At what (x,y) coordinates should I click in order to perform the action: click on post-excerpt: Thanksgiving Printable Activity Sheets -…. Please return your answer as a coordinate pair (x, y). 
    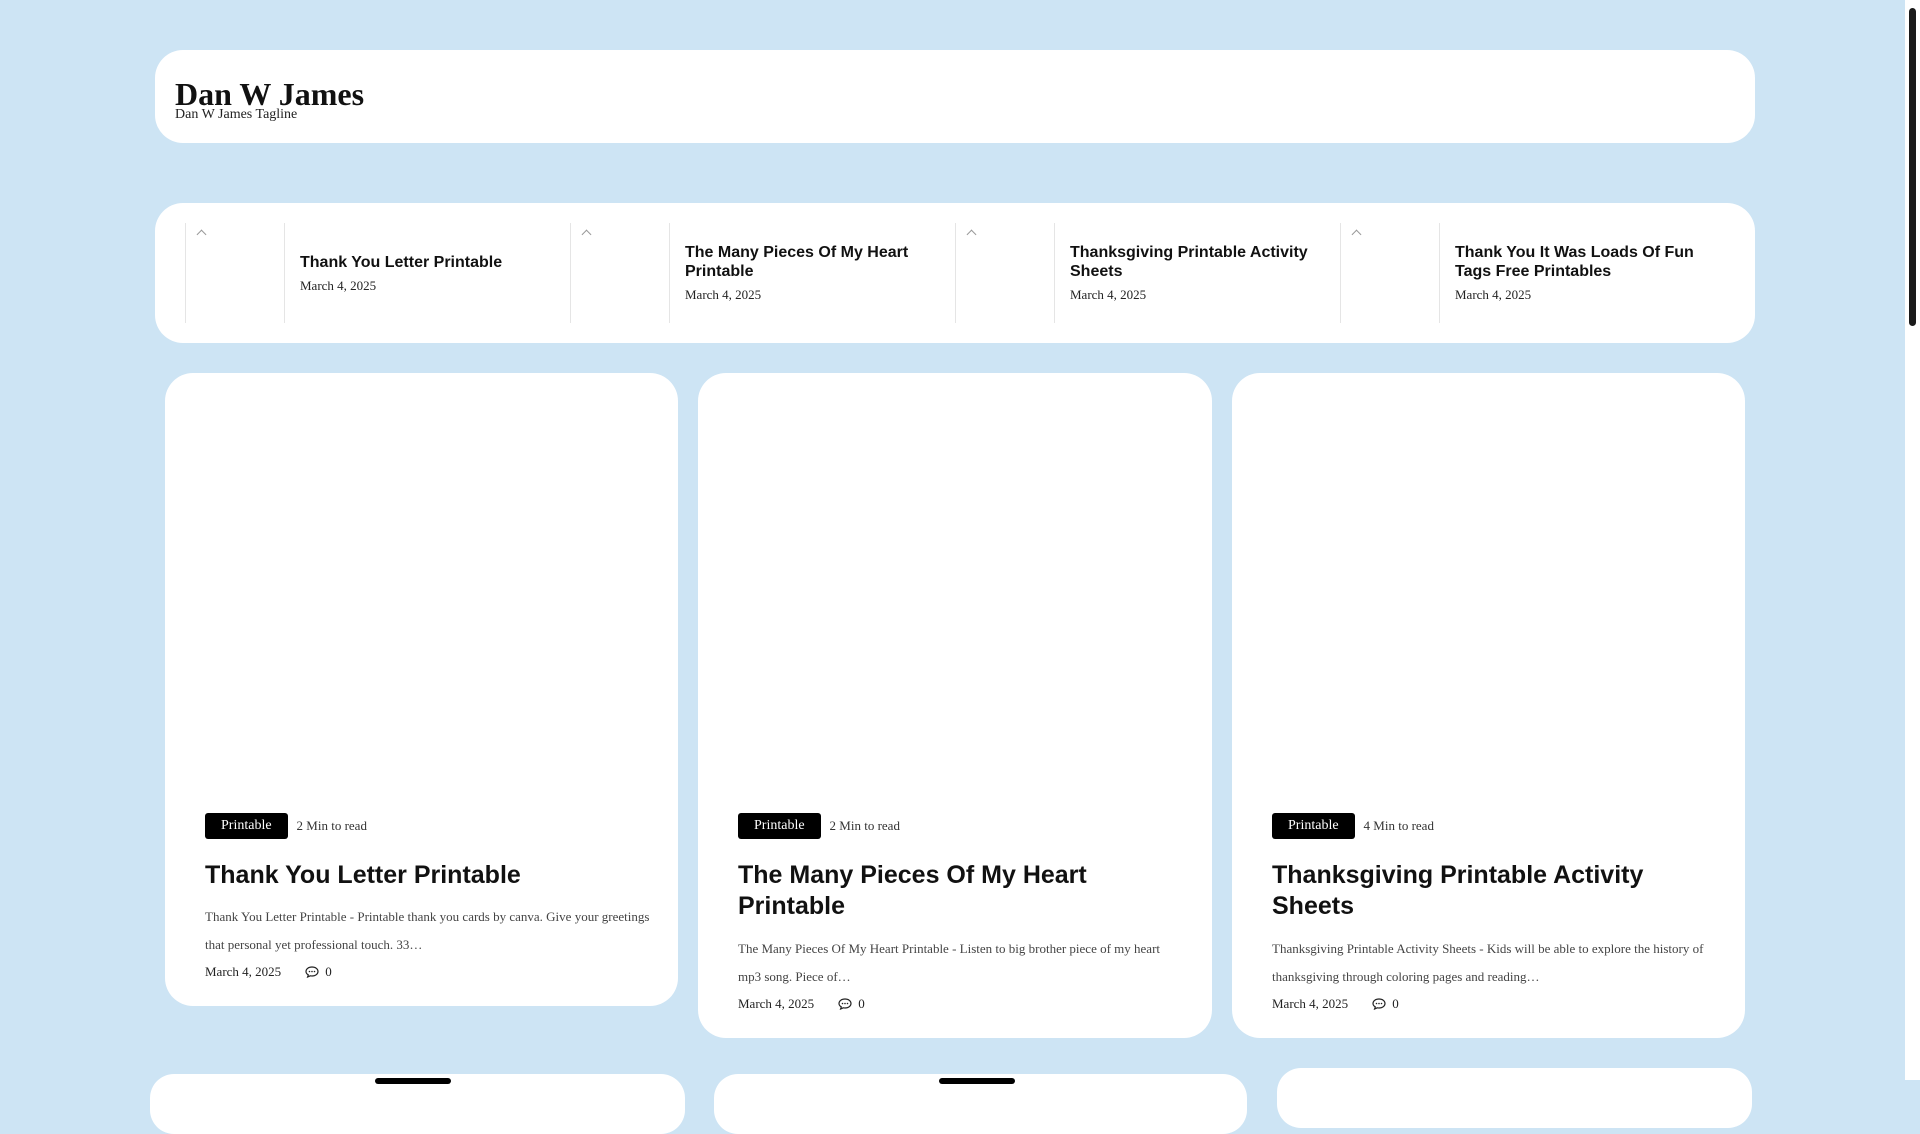
    Looking at the image, I should click on (1488, 962).